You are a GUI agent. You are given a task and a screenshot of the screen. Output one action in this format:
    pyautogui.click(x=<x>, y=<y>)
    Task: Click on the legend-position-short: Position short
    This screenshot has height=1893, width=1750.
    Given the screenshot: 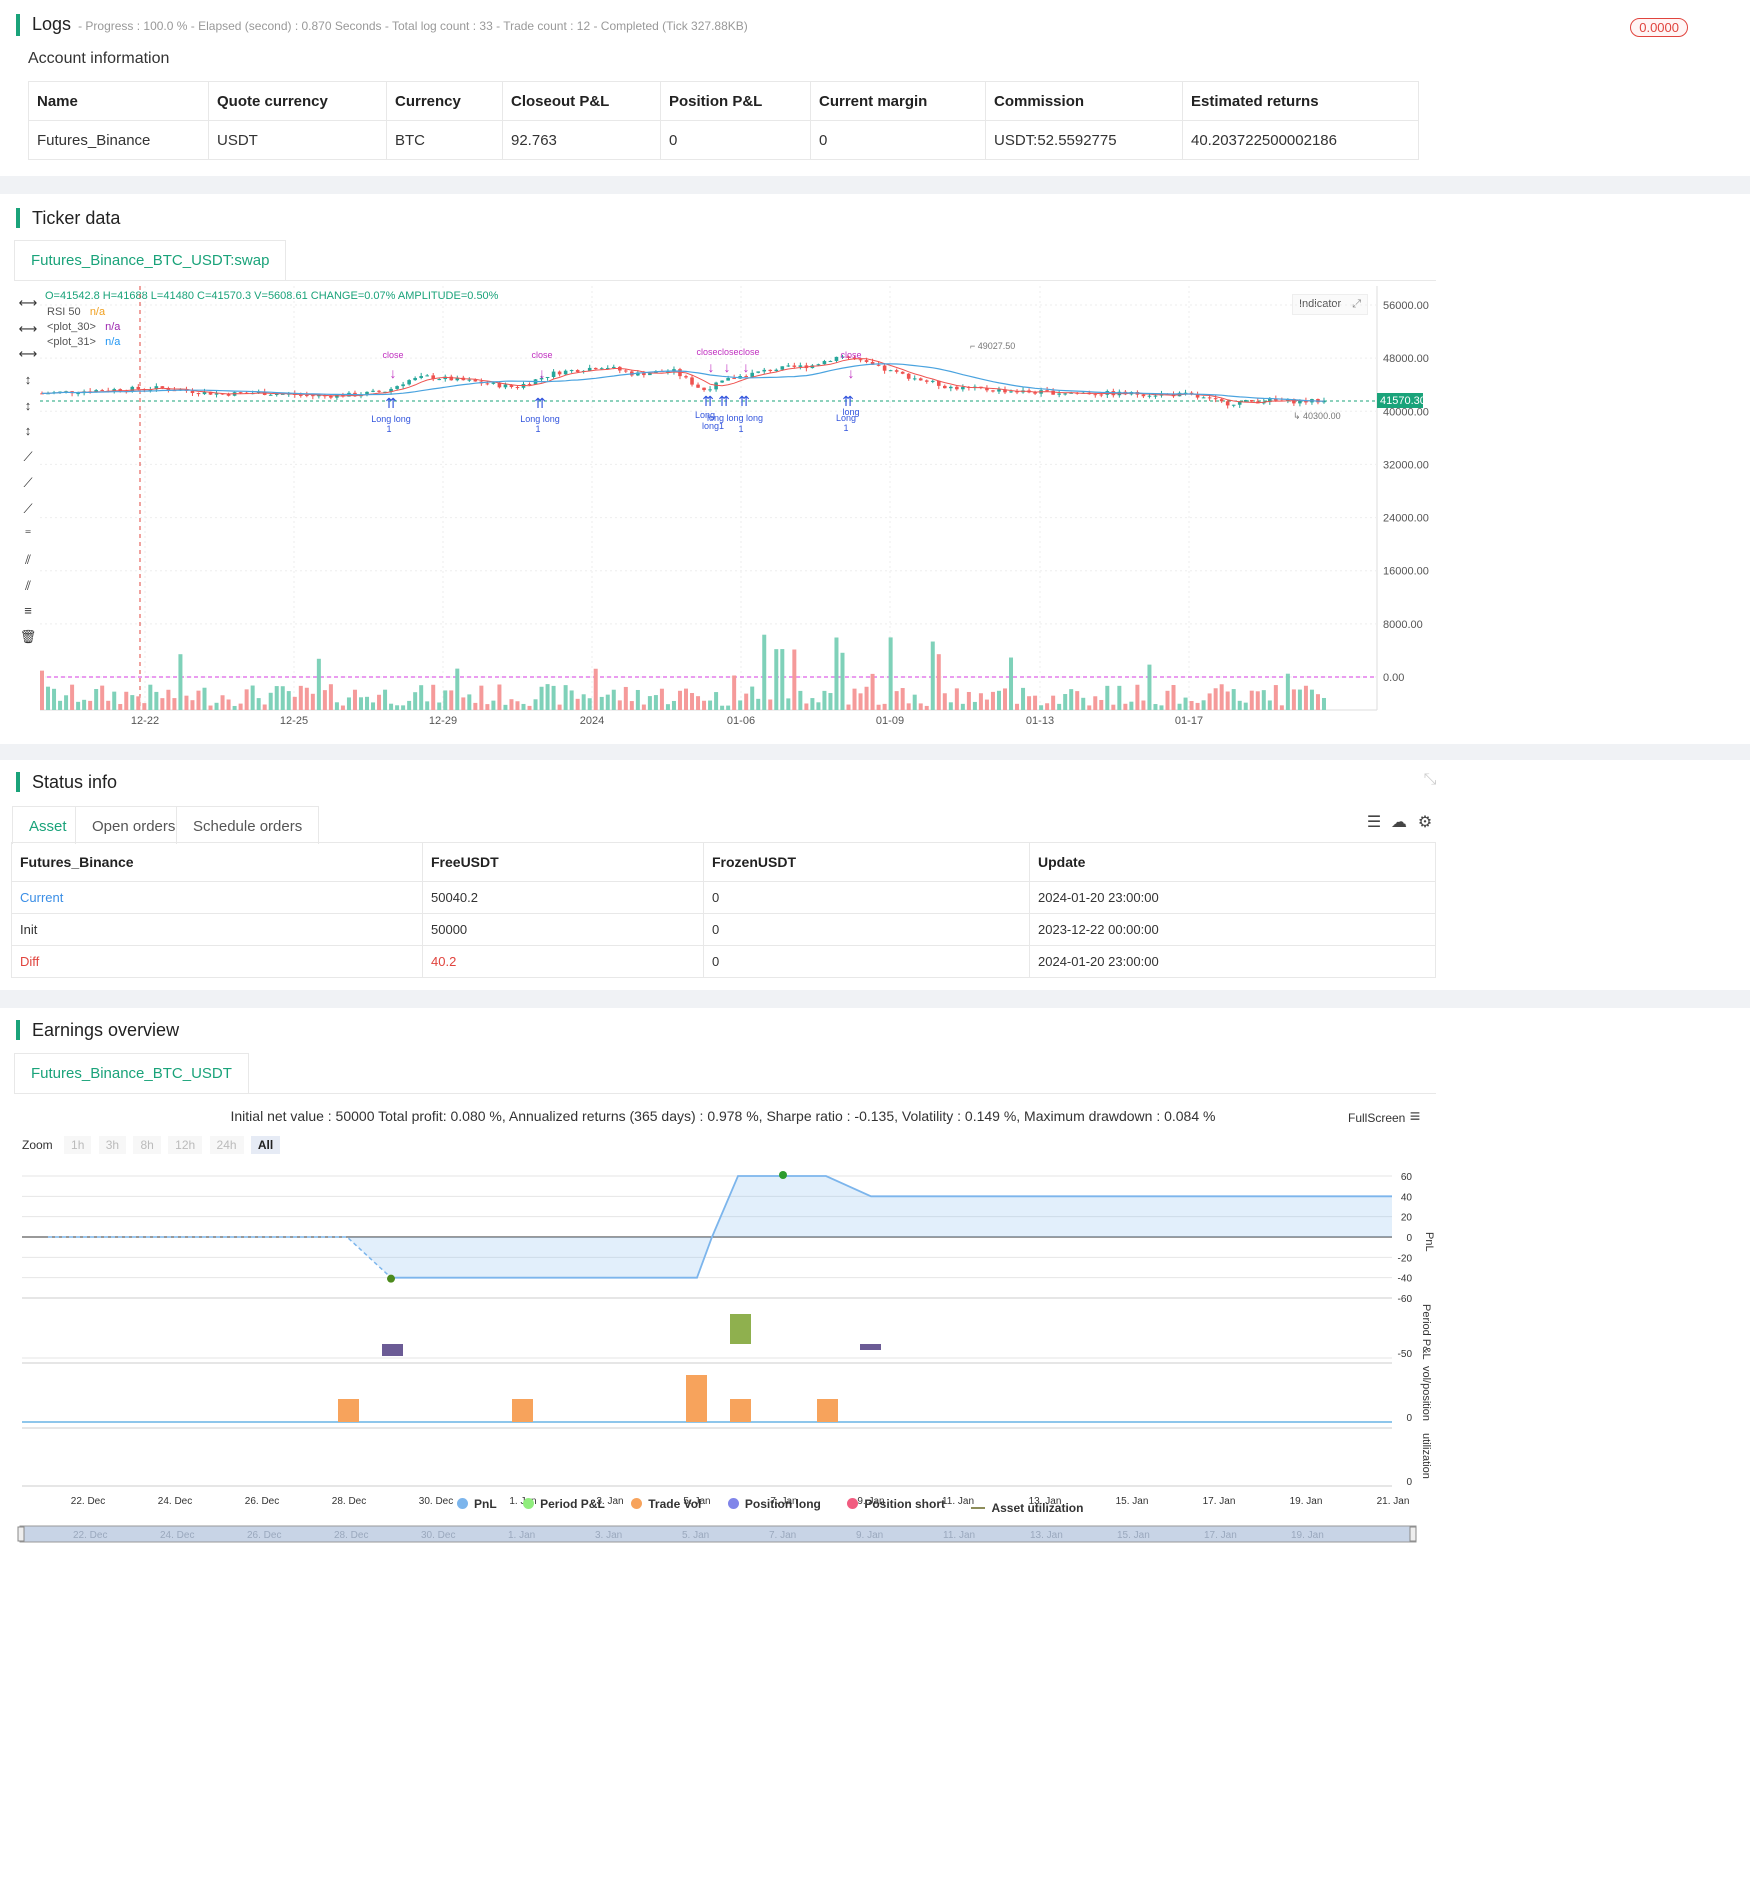 What is the action you would take?
    pyautogui.click(x=896, y=1504)
    